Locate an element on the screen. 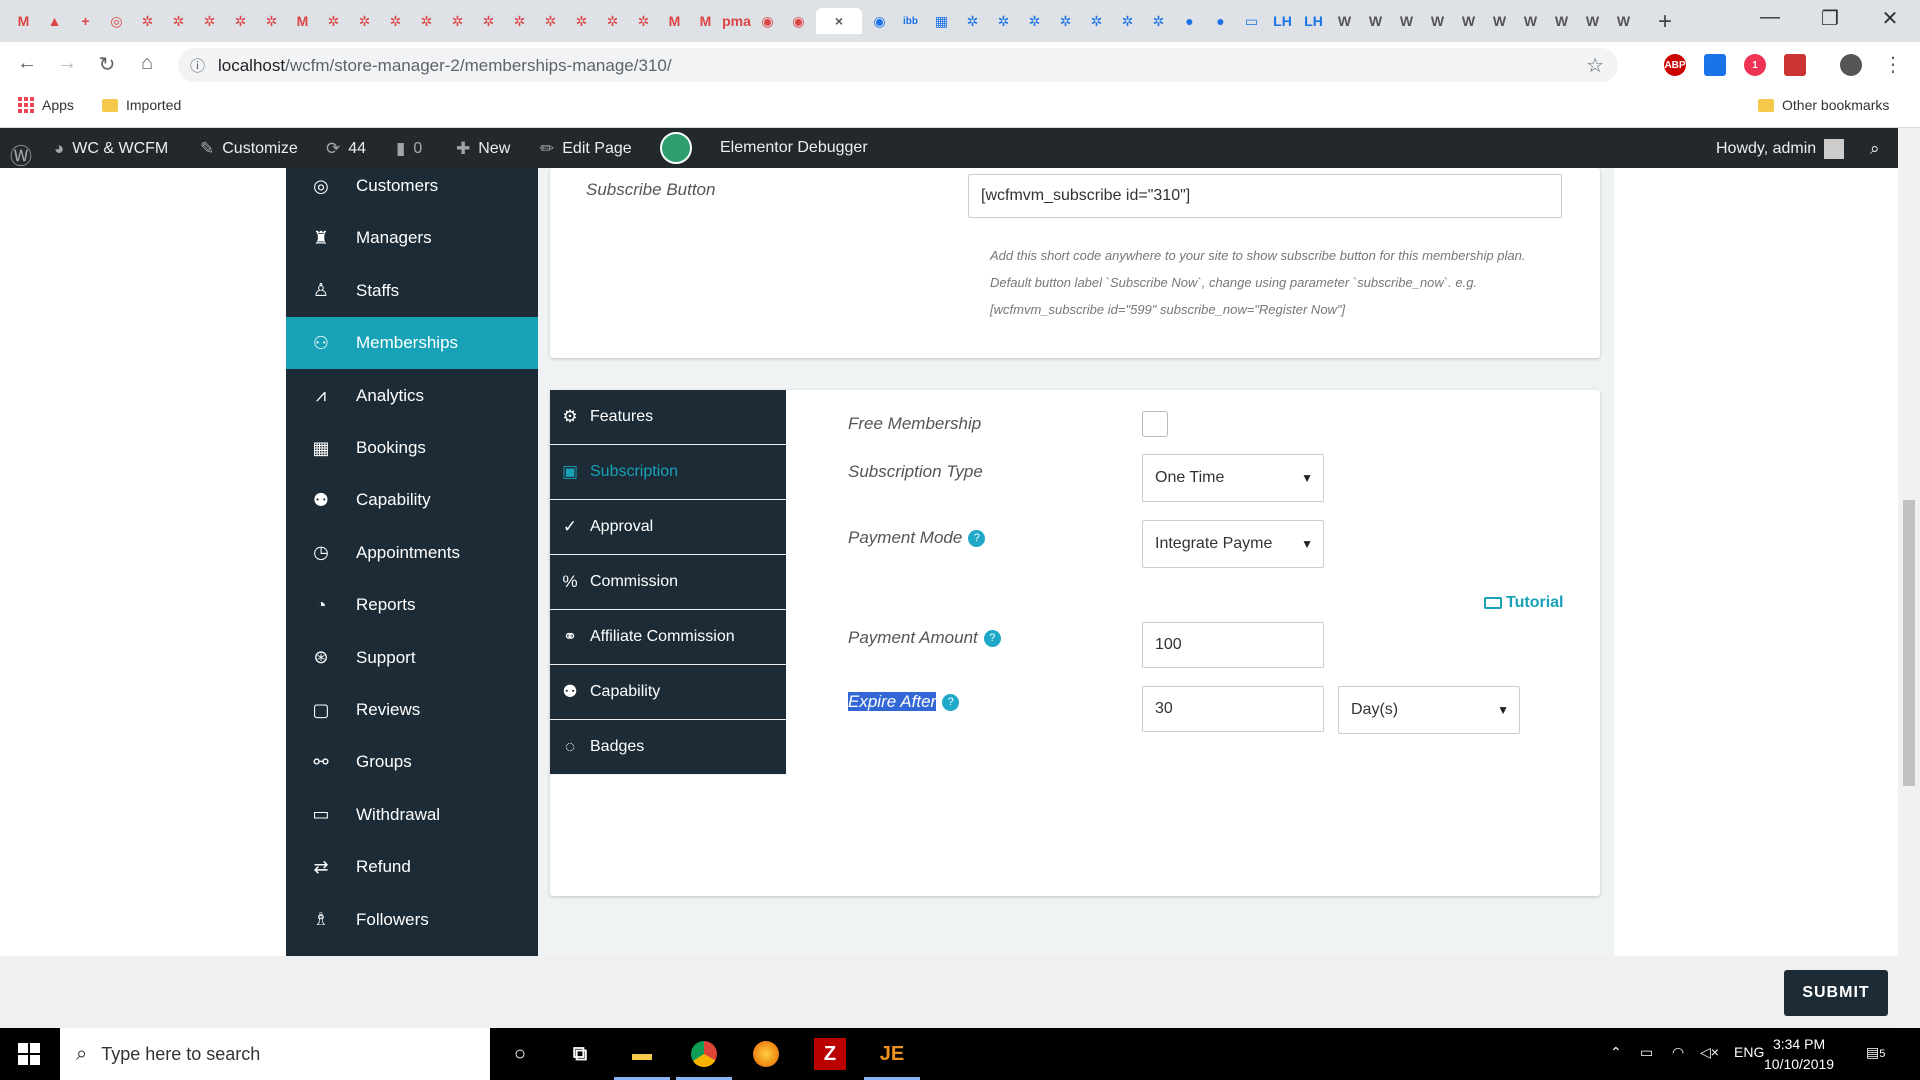  browser-tab-5: ✲ is located at coordinates (178, 21).